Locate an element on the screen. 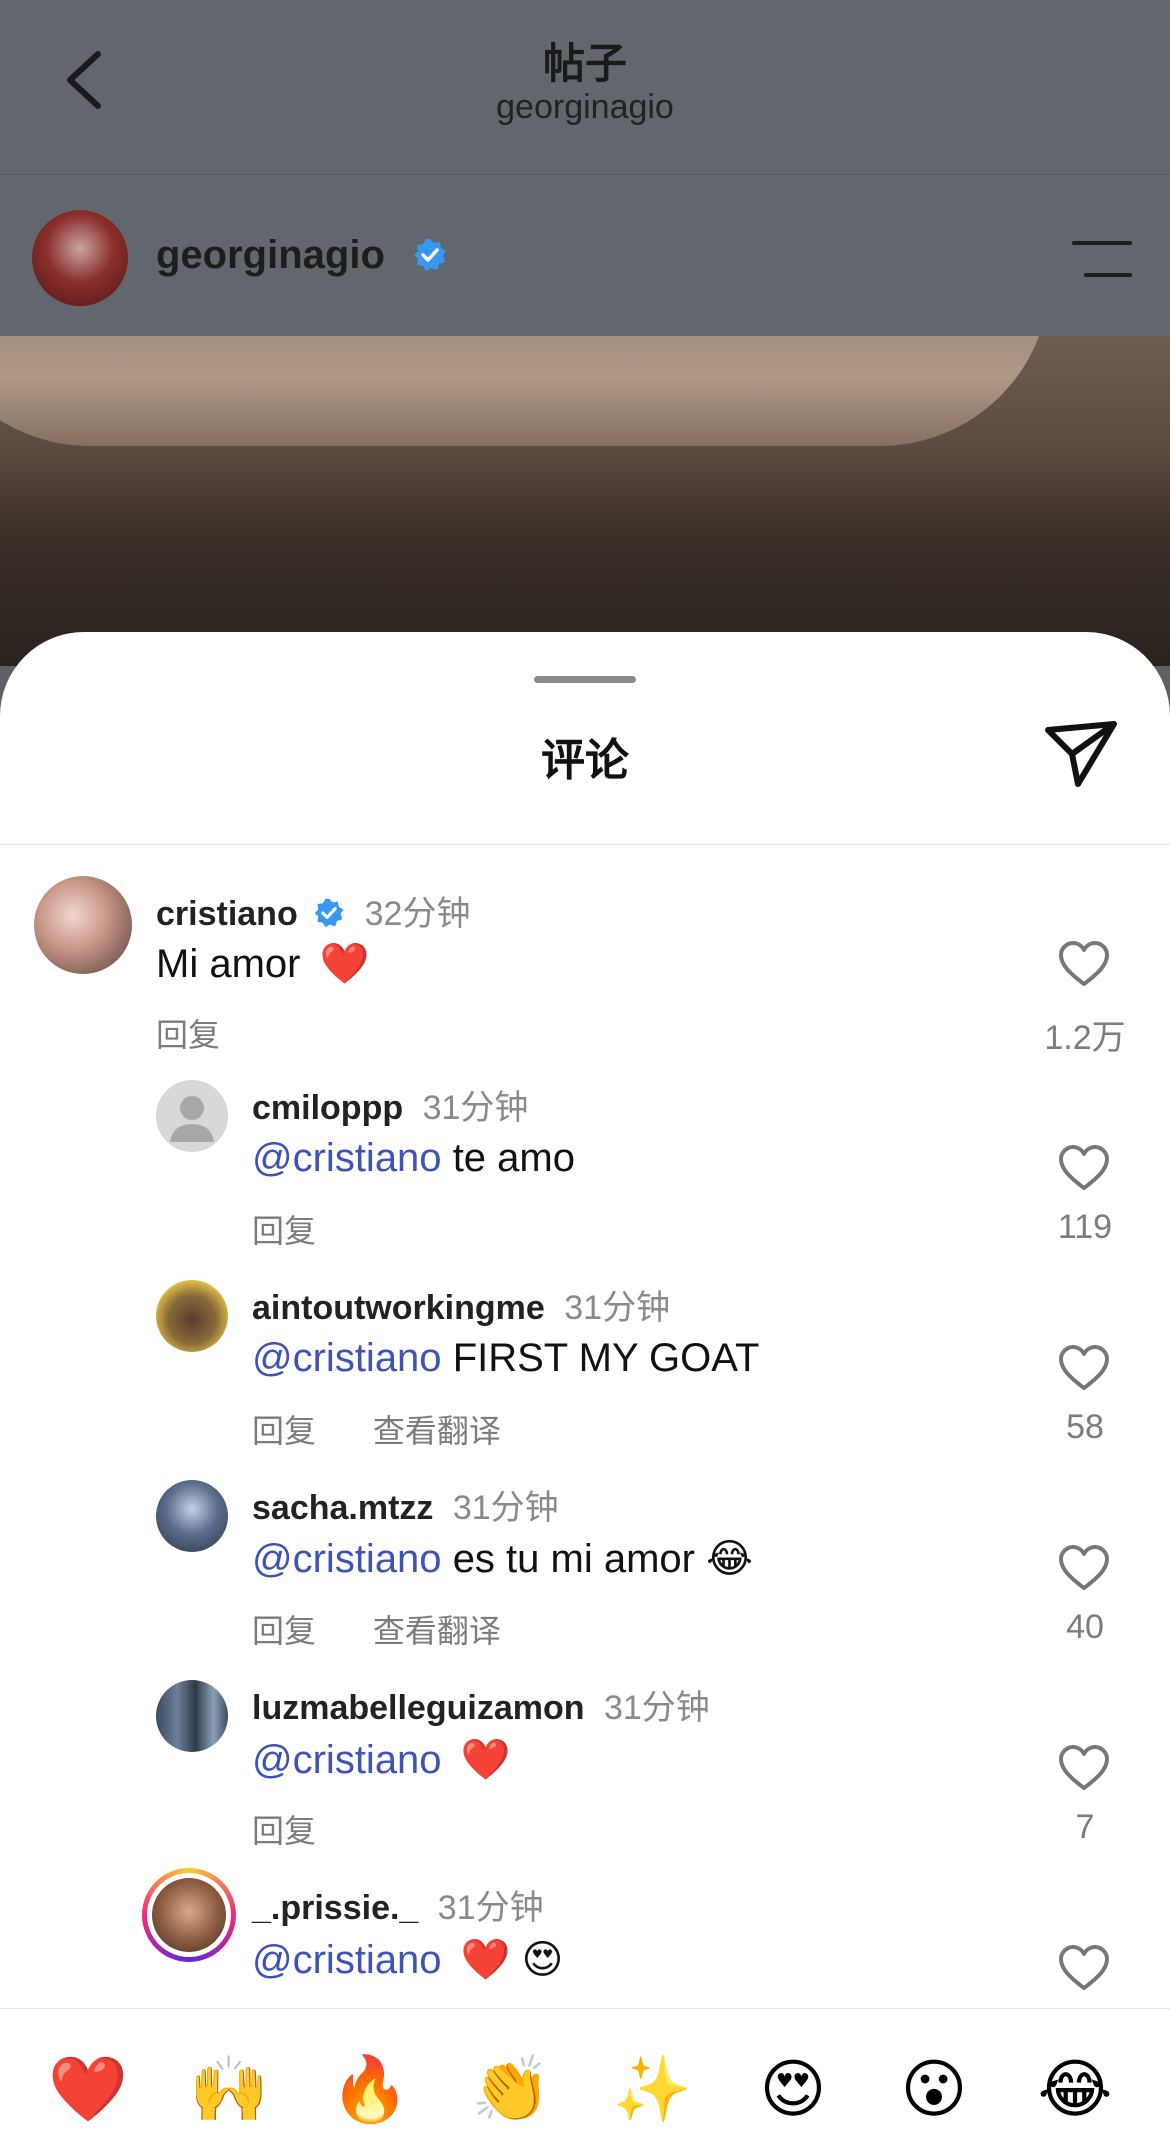 The height and width of the screenshot is (2135, 1170). comment-body: es tu mi amor is located at coordinates (573, 1559).